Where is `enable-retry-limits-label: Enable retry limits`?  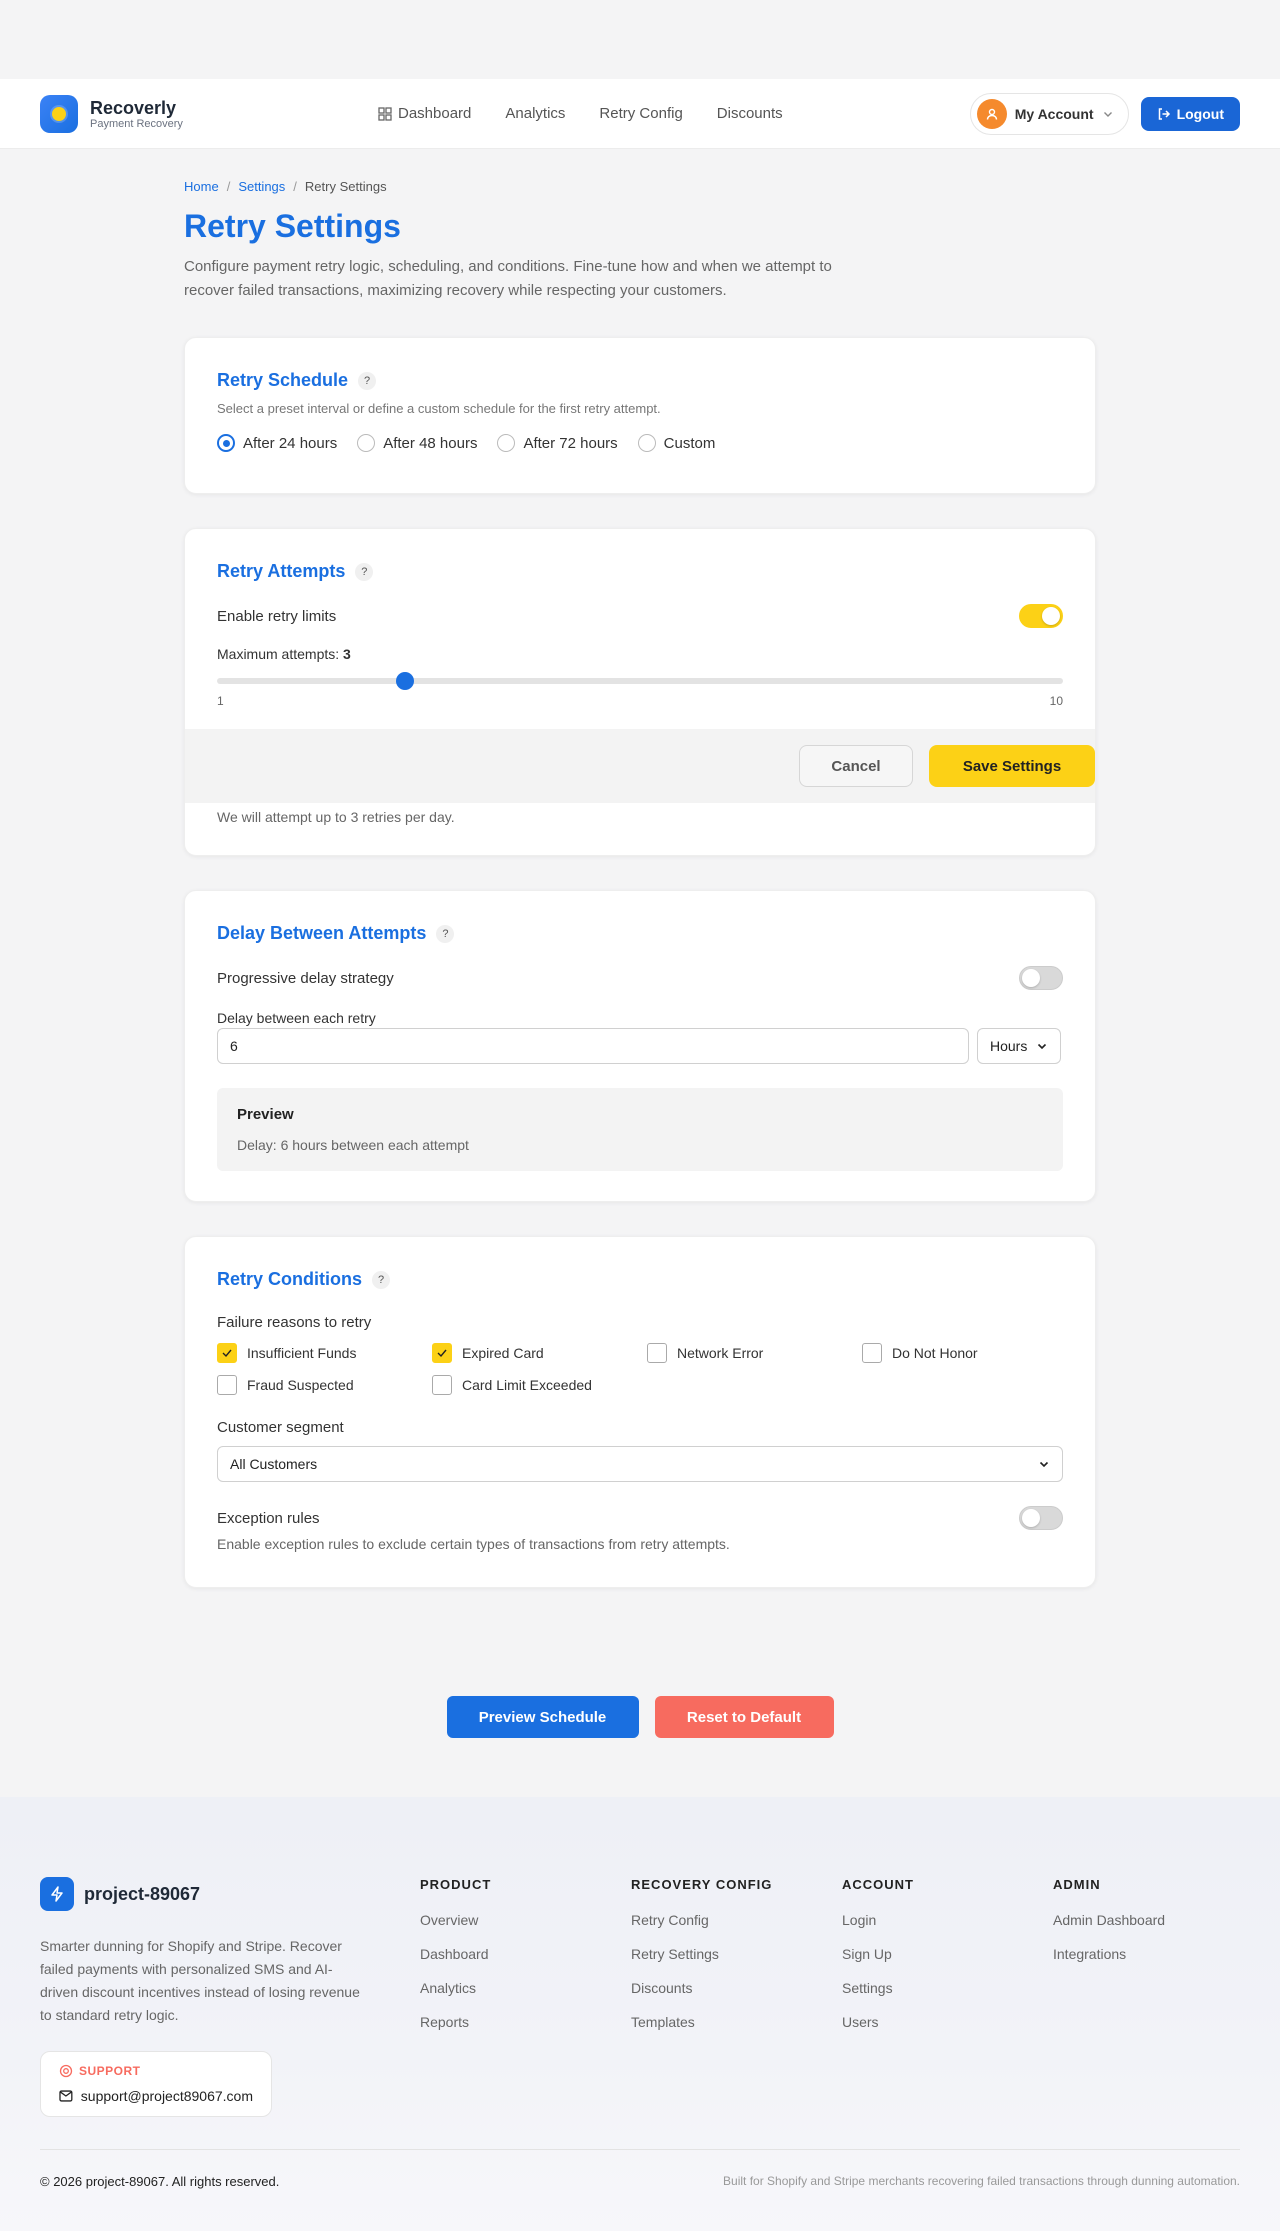 enable-retry-limits-label: Enable retry limits is located at coordinates (277, 616).